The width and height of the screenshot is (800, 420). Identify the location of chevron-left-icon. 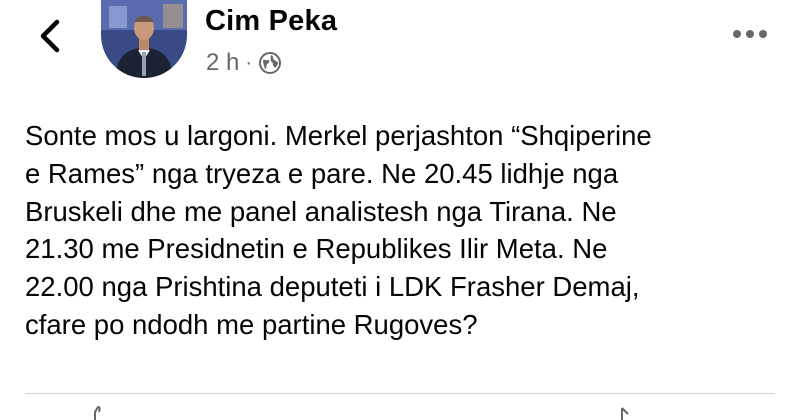
(50, 36).